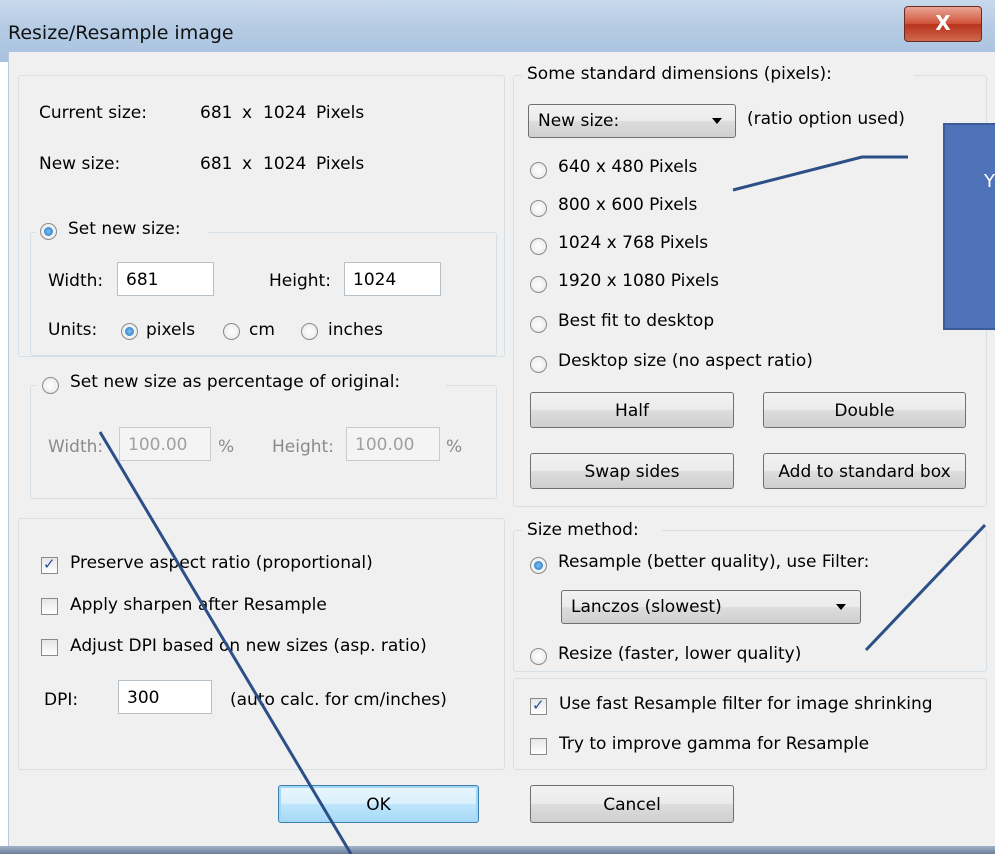 The width and height of the screenshot is (995, 854). Describe the element at coordinates (820, 173) in the screenshot. I see `annotation-line-standard` at that location.